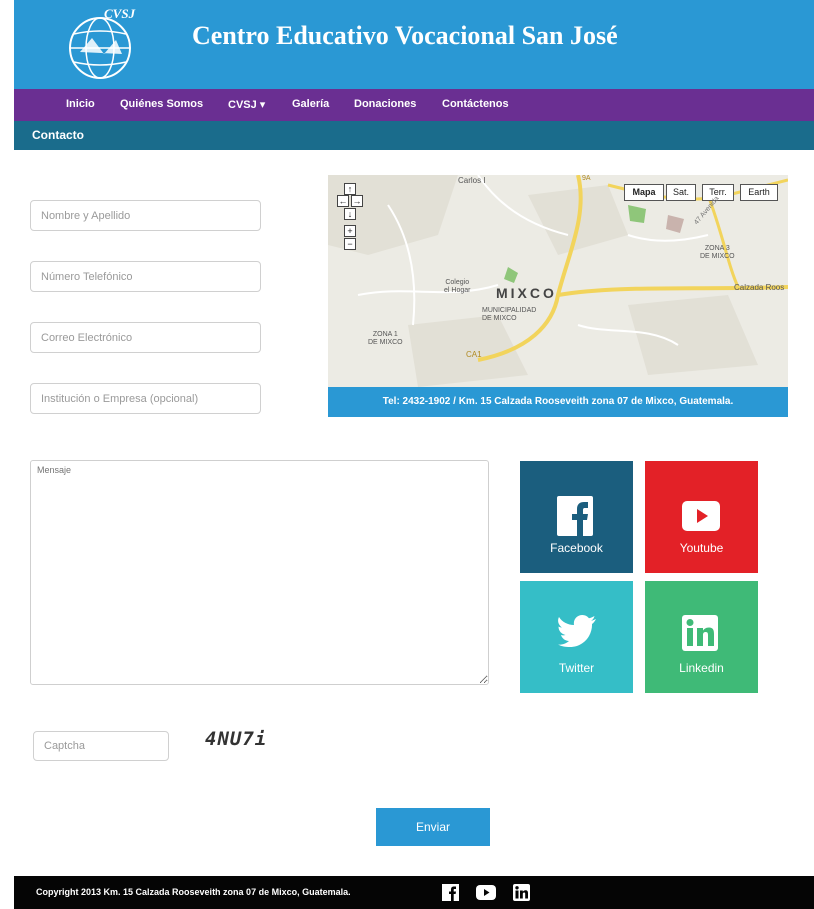  Describe the element at coordinates (101, 746) in the screenshot. I see `captcha-input` at that location.